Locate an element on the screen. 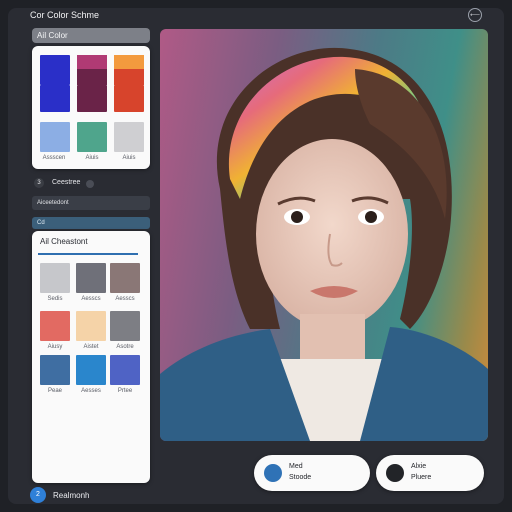  swatch-orange-top is located at coordinates (129, 62).